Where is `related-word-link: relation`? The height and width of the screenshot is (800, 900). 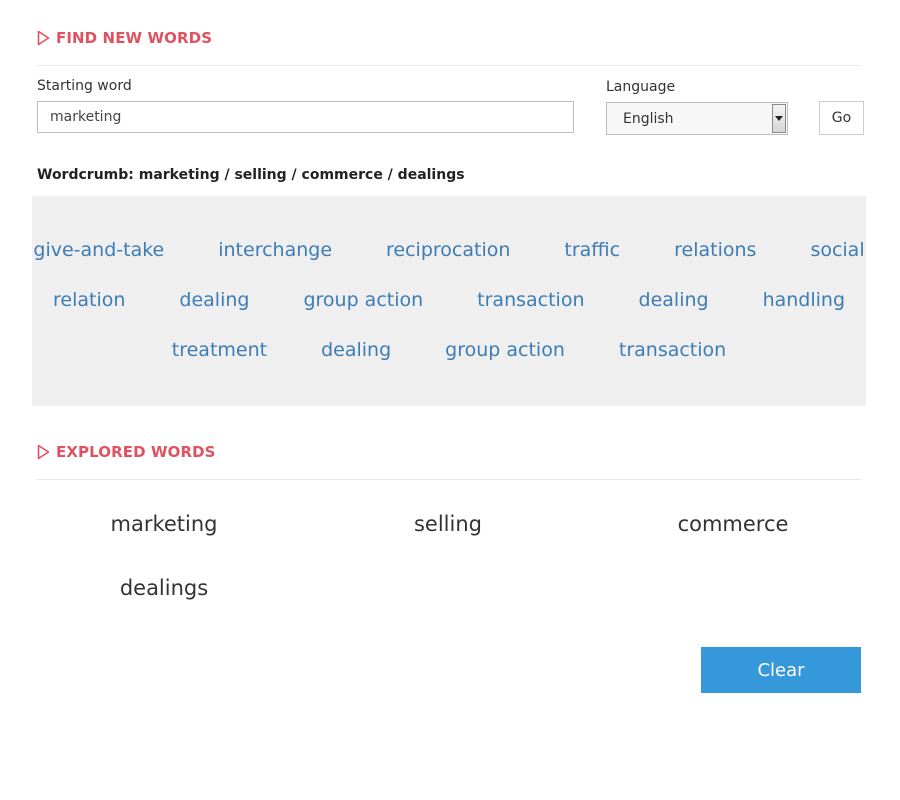 related-word-link: relation is located at coordinates (89, 300).